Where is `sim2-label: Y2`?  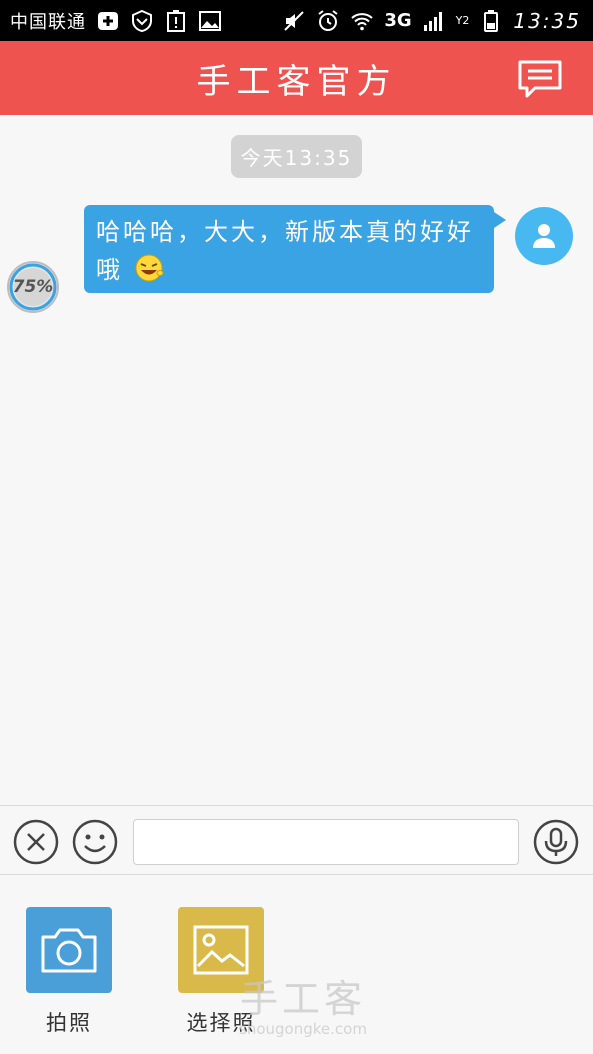 sim2-label: Y2 is located at coordinates (462, 20).